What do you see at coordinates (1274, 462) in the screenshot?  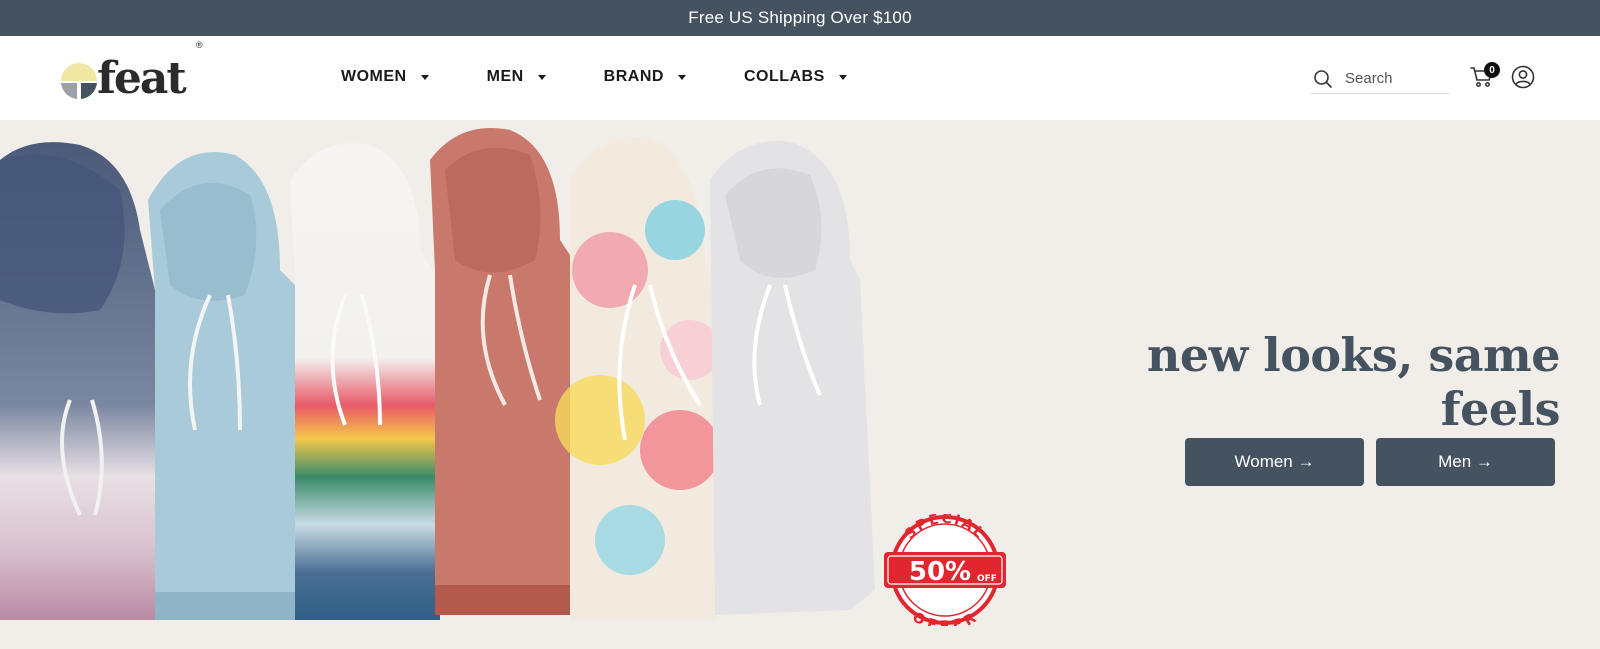 I see `shop-women-button: Women →` at bounding box center [1274, 462].